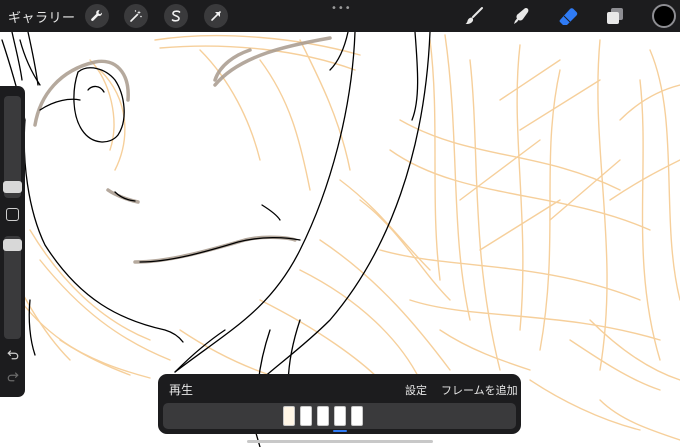 The height and width of the screenshot is (447, 680). Describe the element at coordinates (42, 16) in the screenshot. I see `gallery-button: ギャラリー` at that location.